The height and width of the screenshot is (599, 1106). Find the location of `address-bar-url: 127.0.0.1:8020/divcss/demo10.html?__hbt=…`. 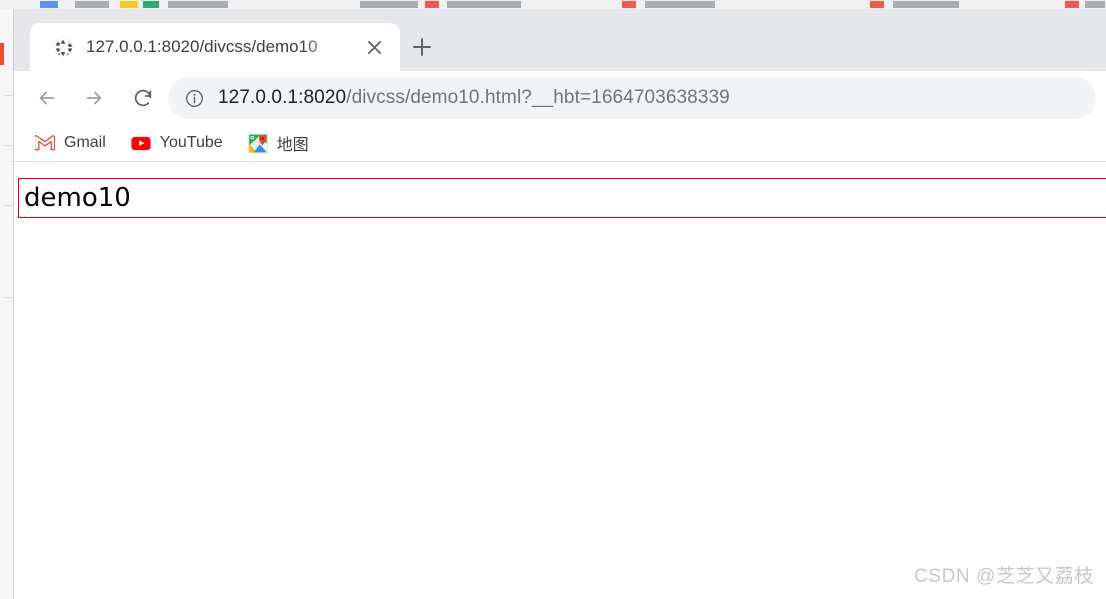

address-bar-url: 127.0.0.1:8020/divcss/demo10.html?__hbt=… is located at coordinates (474, 98).